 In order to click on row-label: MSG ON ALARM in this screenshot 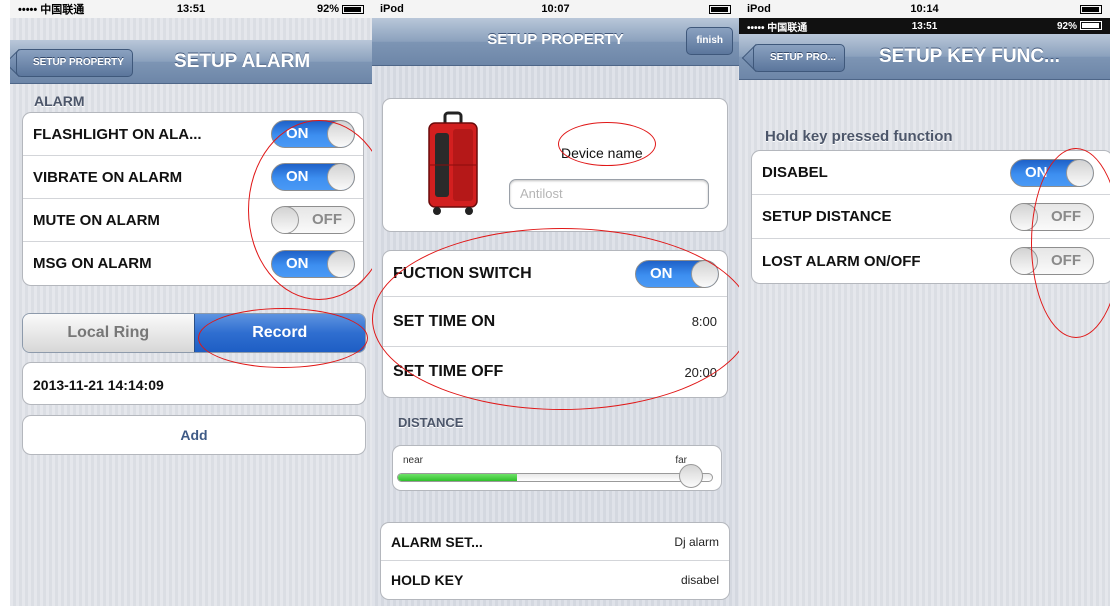, I will do `click(92, 263)`.